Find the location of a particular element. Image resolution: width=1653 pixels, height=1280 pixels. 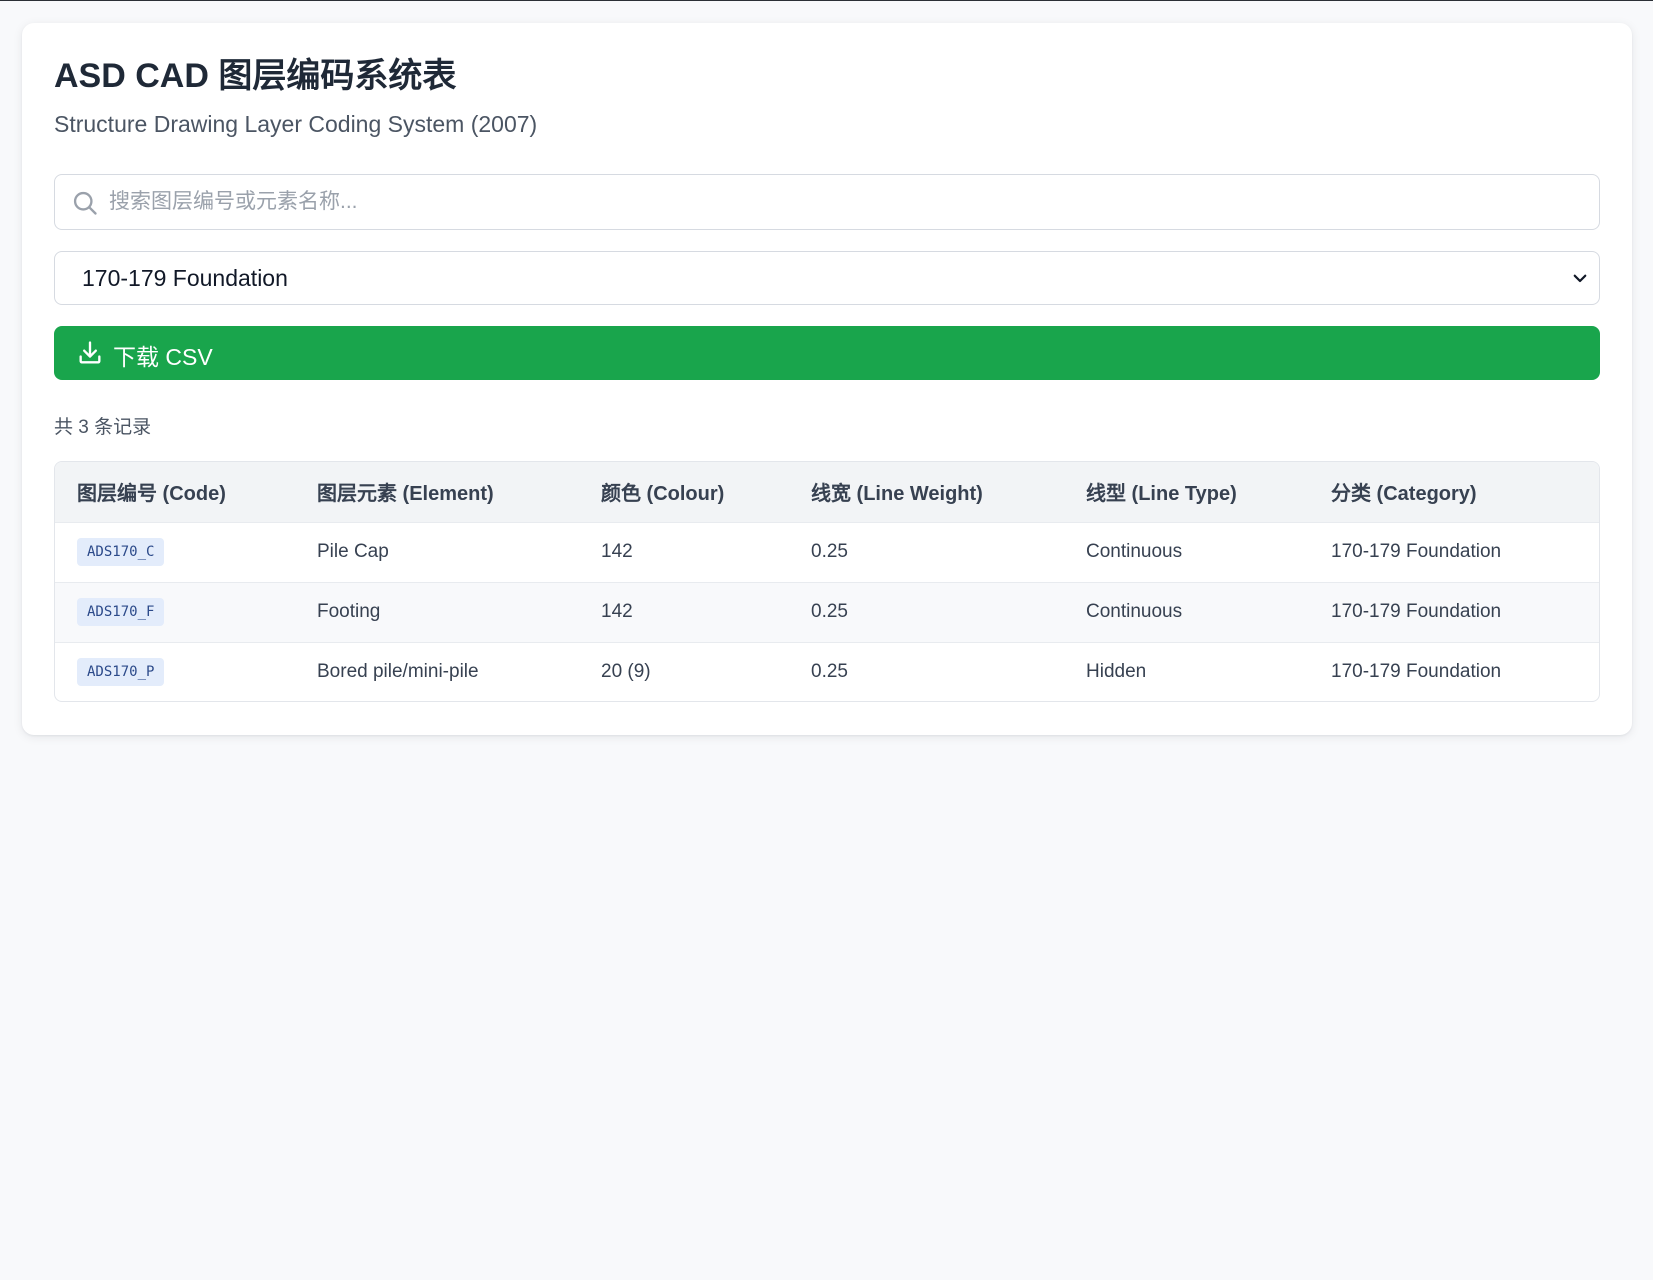

window-top-border is located at coordinates (826, 0).